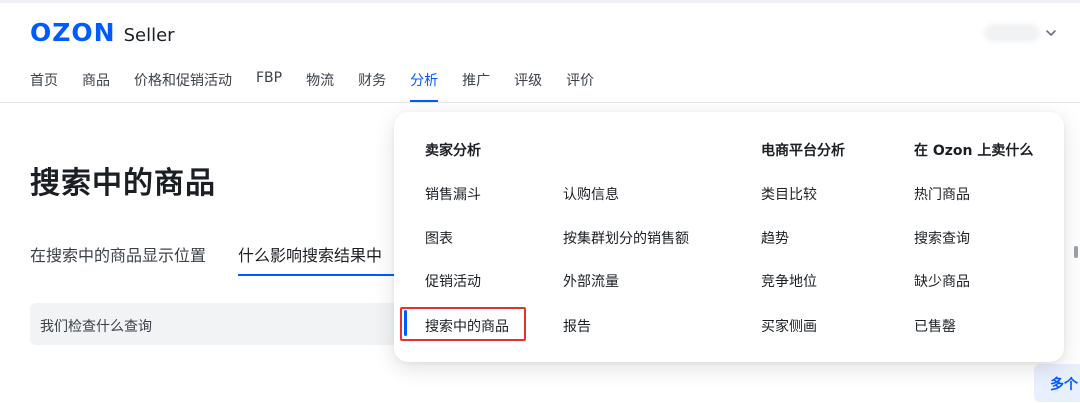 This screenshot has width=1080, height=403. What do you see at coordinates (44, 86) in the screenshot?
I see `nav-home: 首页` at bounding box center [44, 86].